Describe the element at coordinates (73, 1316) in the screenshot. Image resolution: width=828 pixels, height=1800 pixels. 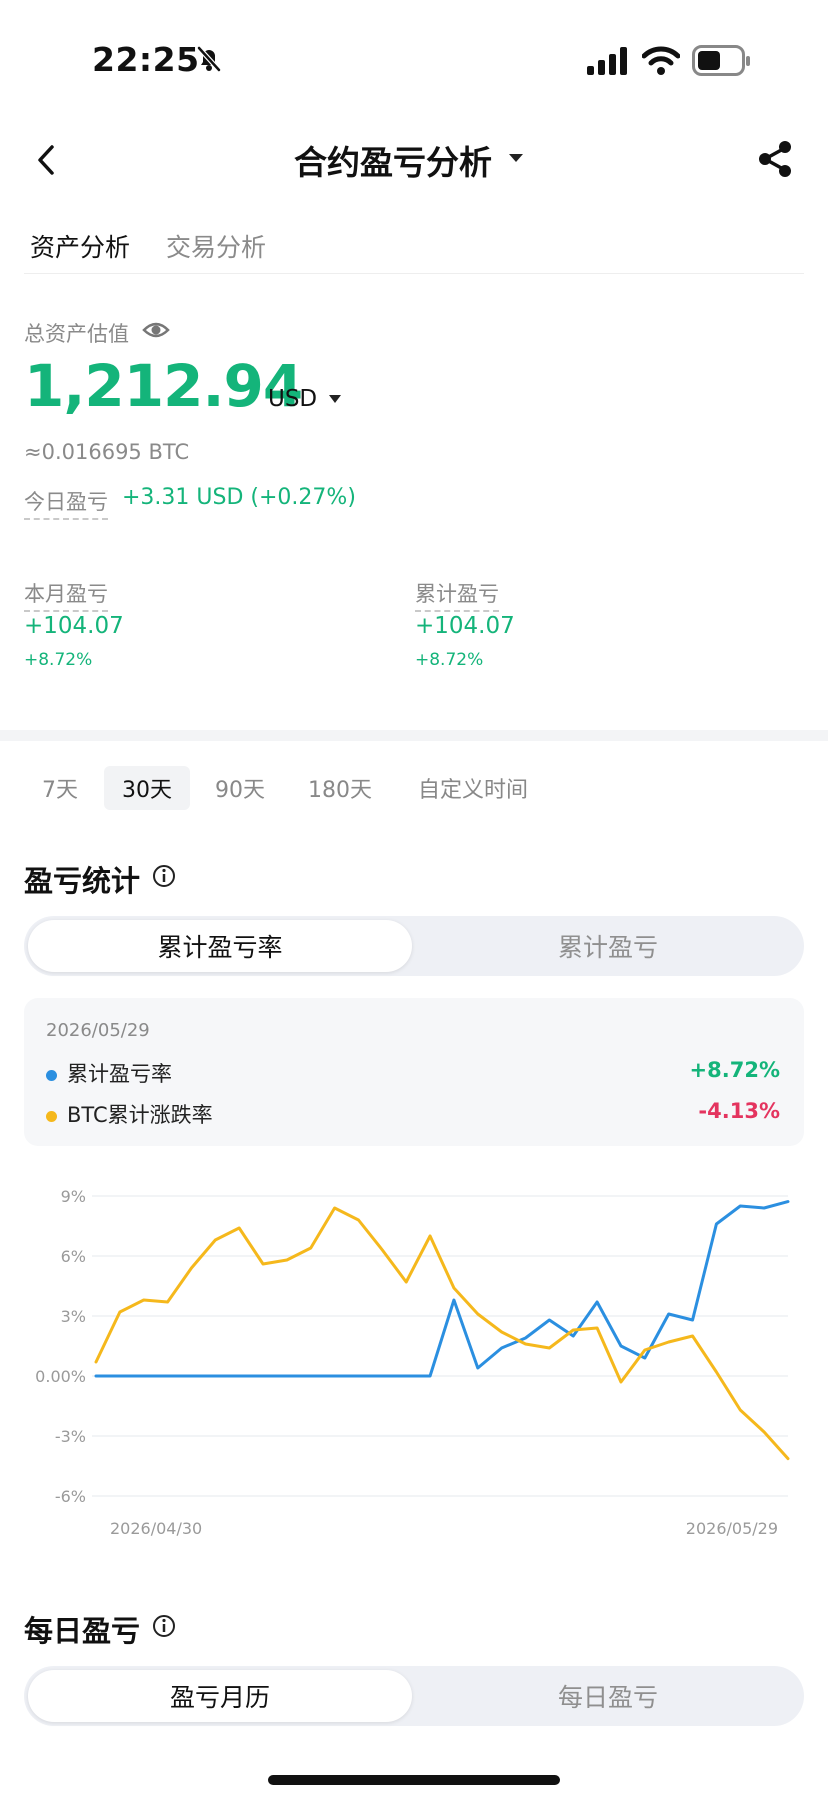
I see `y-tick-label: 3%` at that location.